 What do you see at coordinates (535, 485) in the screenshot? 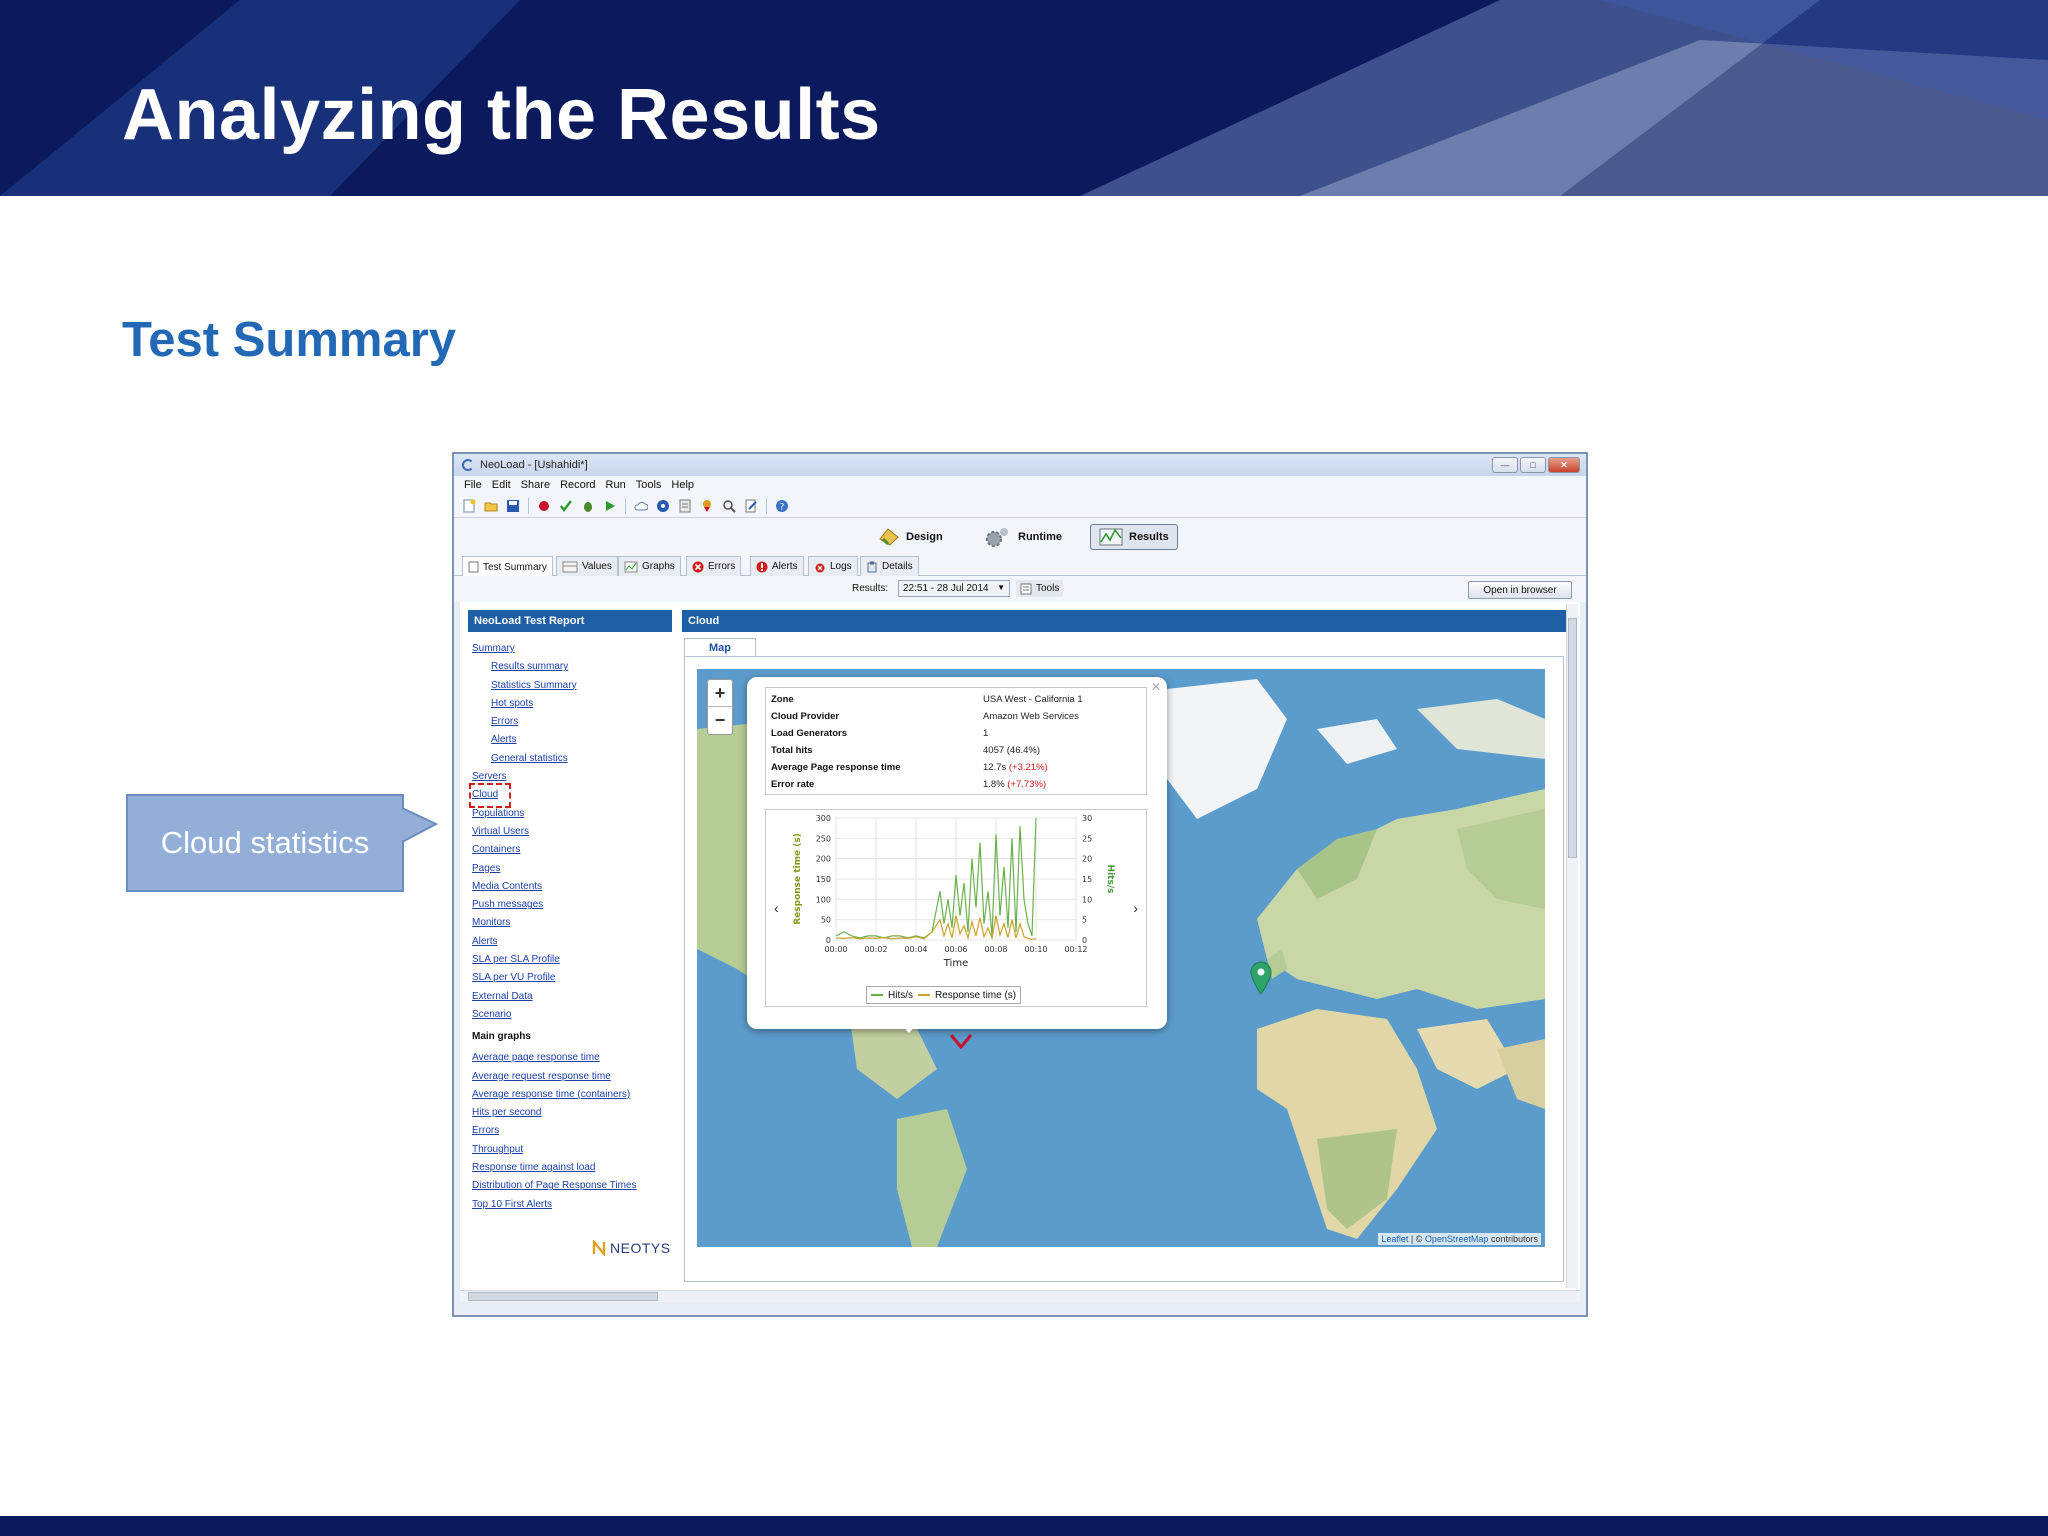
I see `menu-share: Share` at bounding box center [535, 485].